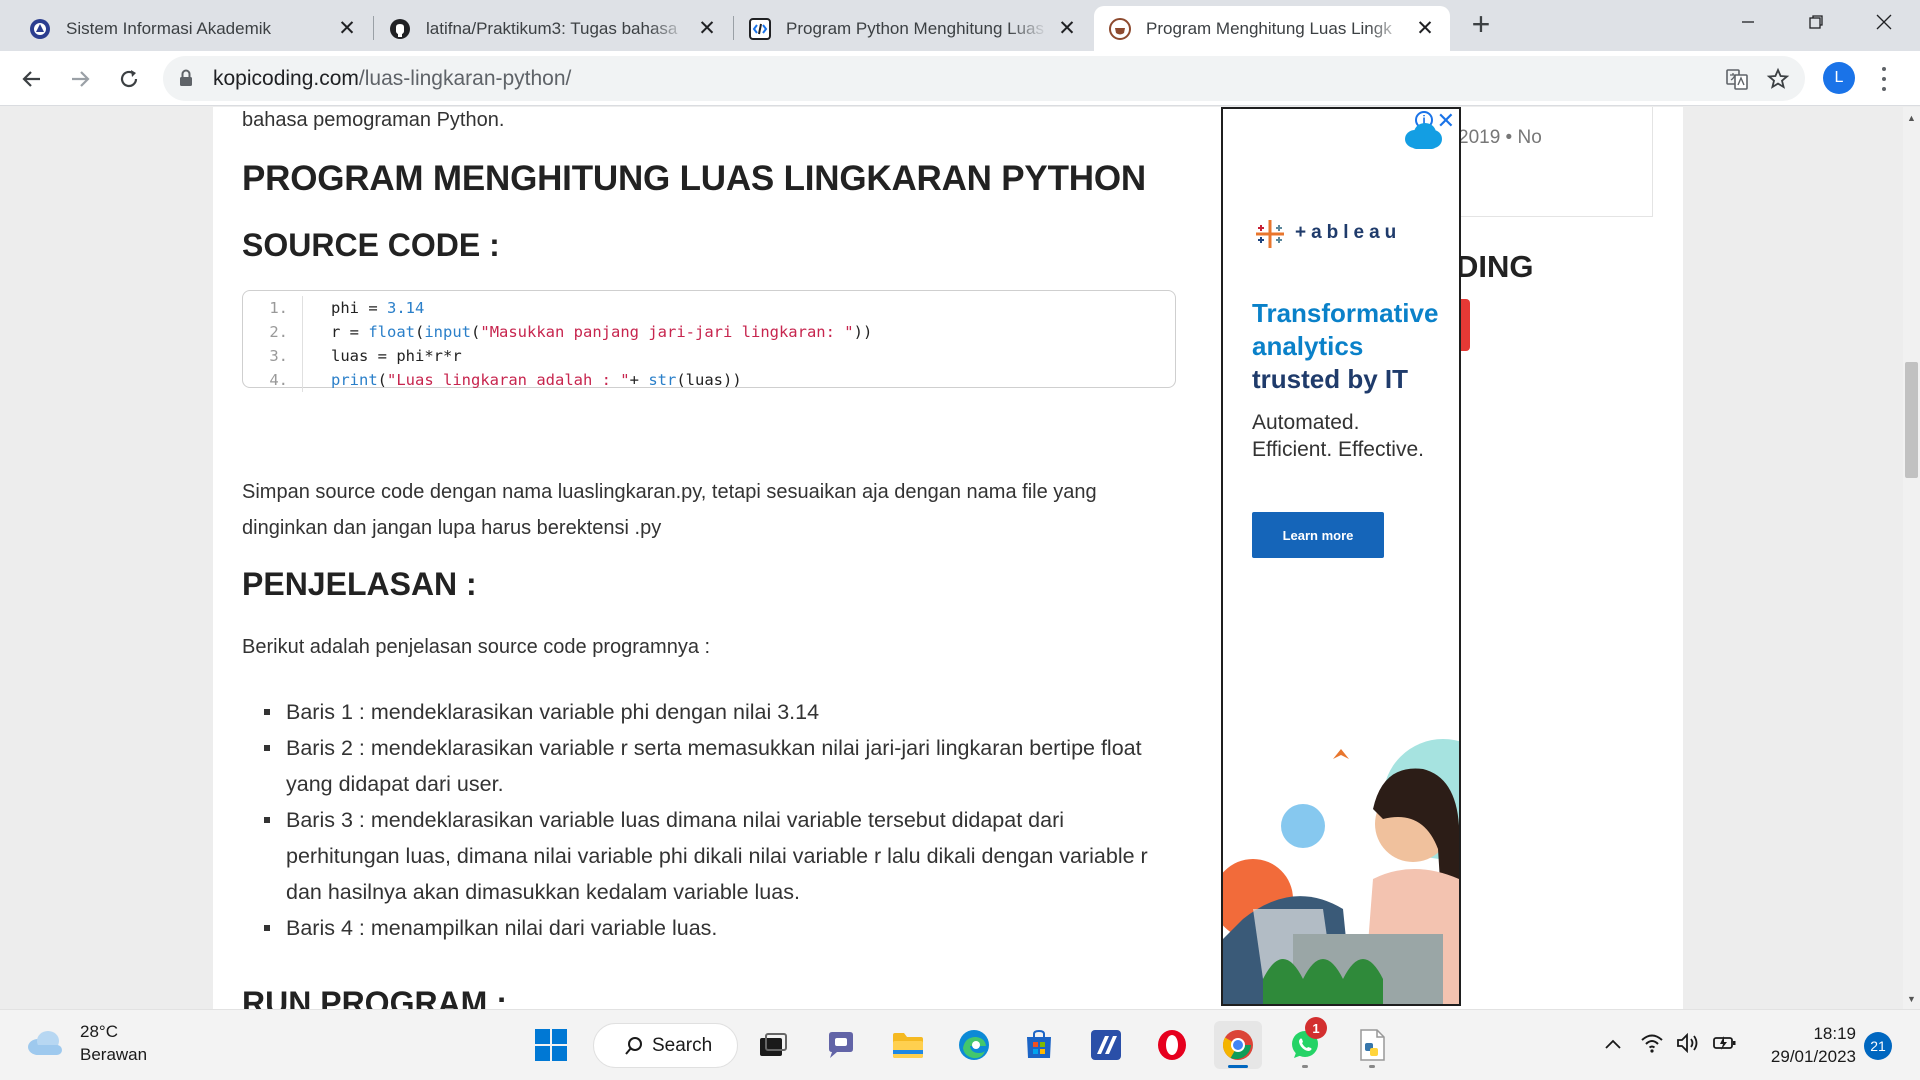 This screenshot has height=1080, width=1920. Describe the element at coordinates (186, 80) in the screenshot. I see `lock-icon` at that location.